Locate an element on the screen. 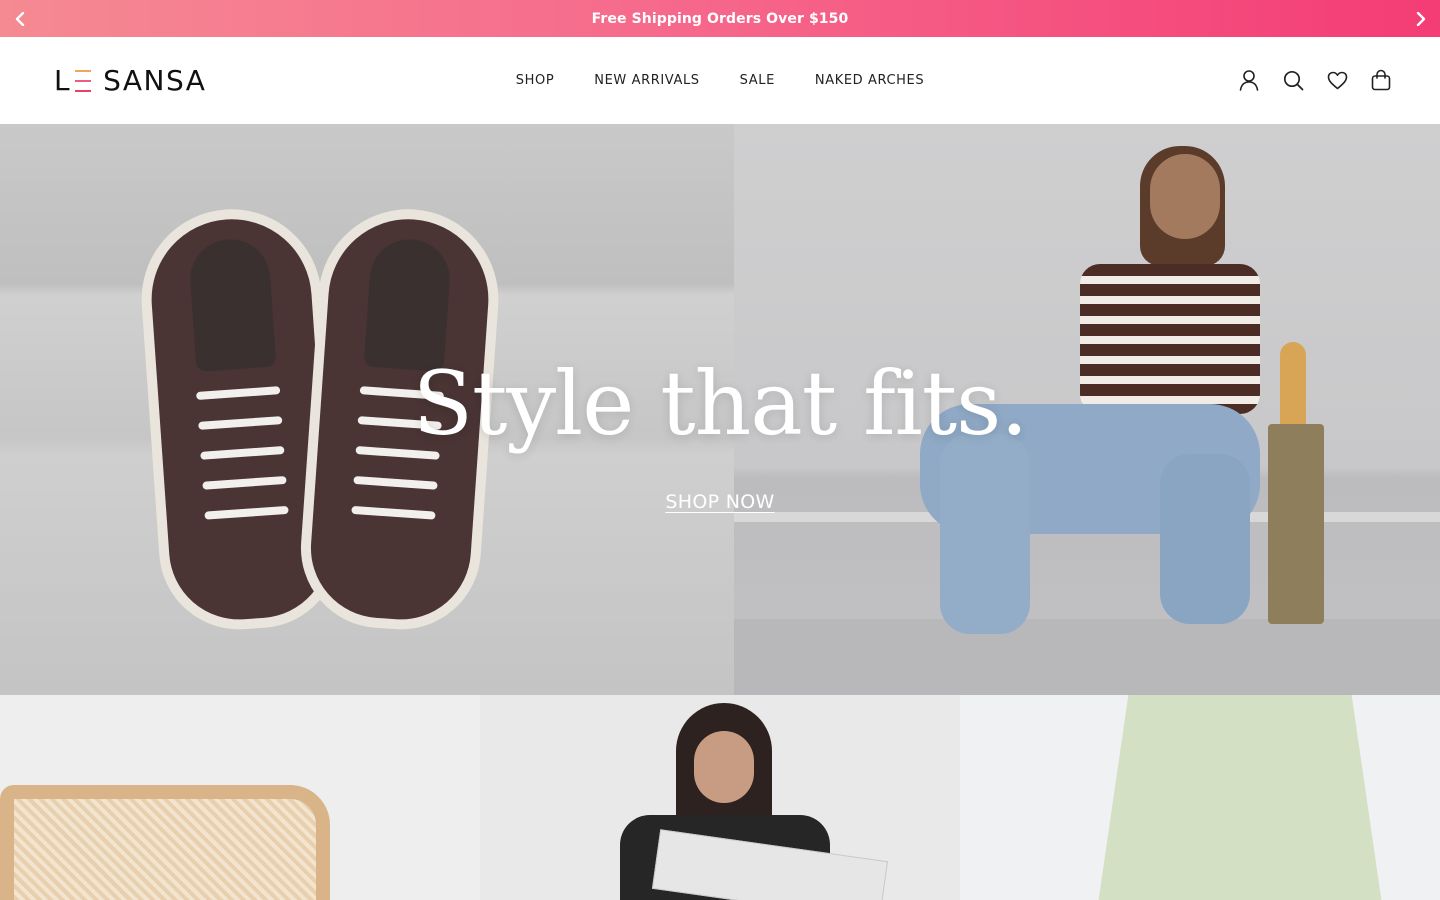 This screenshot has height=900, width=1440. chevron-right-icon is located at coordinates (1420, 18).